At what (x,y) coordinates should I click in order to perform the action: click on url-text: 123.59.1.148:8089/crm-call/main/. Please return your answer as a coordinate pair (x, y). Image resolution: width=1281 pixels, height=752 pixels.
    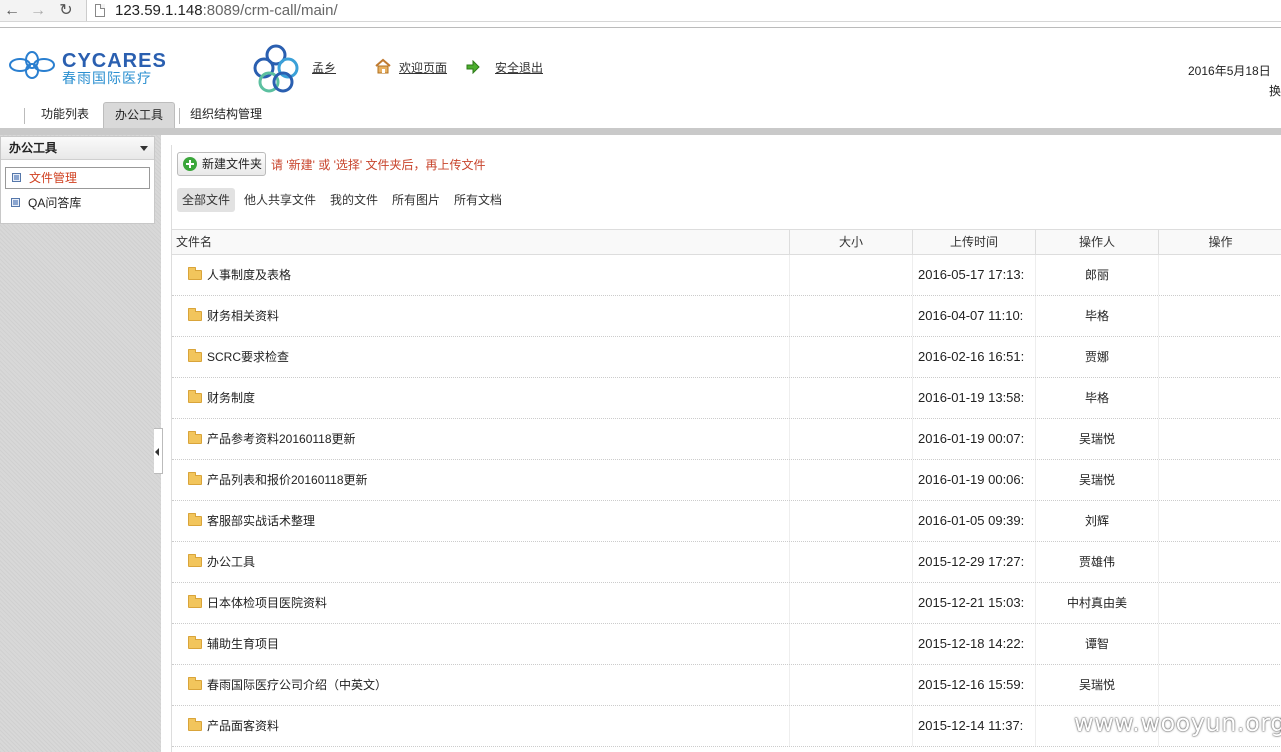
    Looking at the image, I should click on (226, 10).